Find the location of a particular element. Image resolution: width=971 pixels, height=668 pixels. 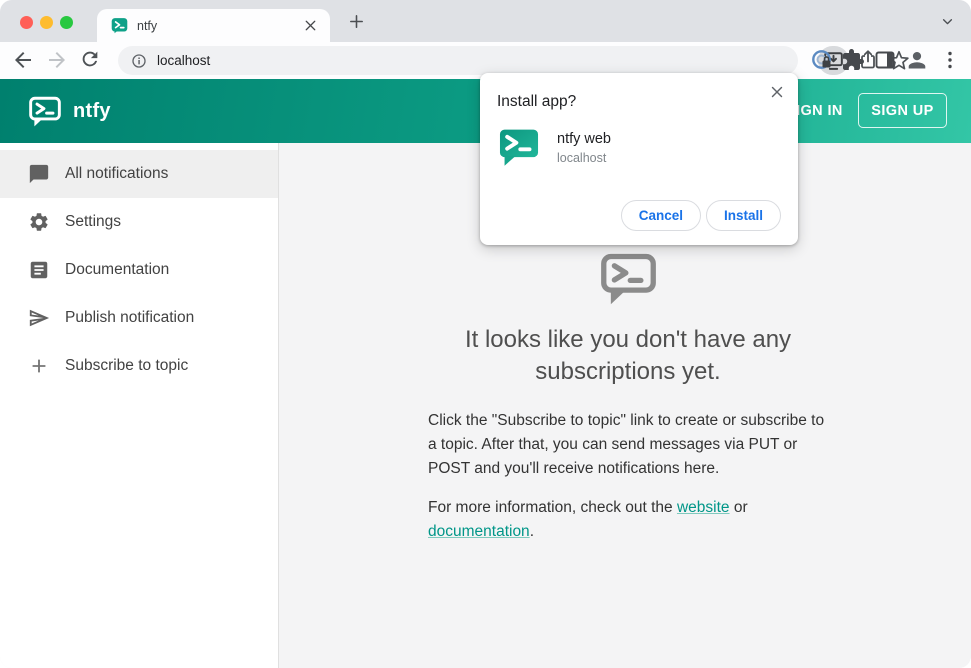

extensions-puzzle-icon is located at coordinates (853, 60).